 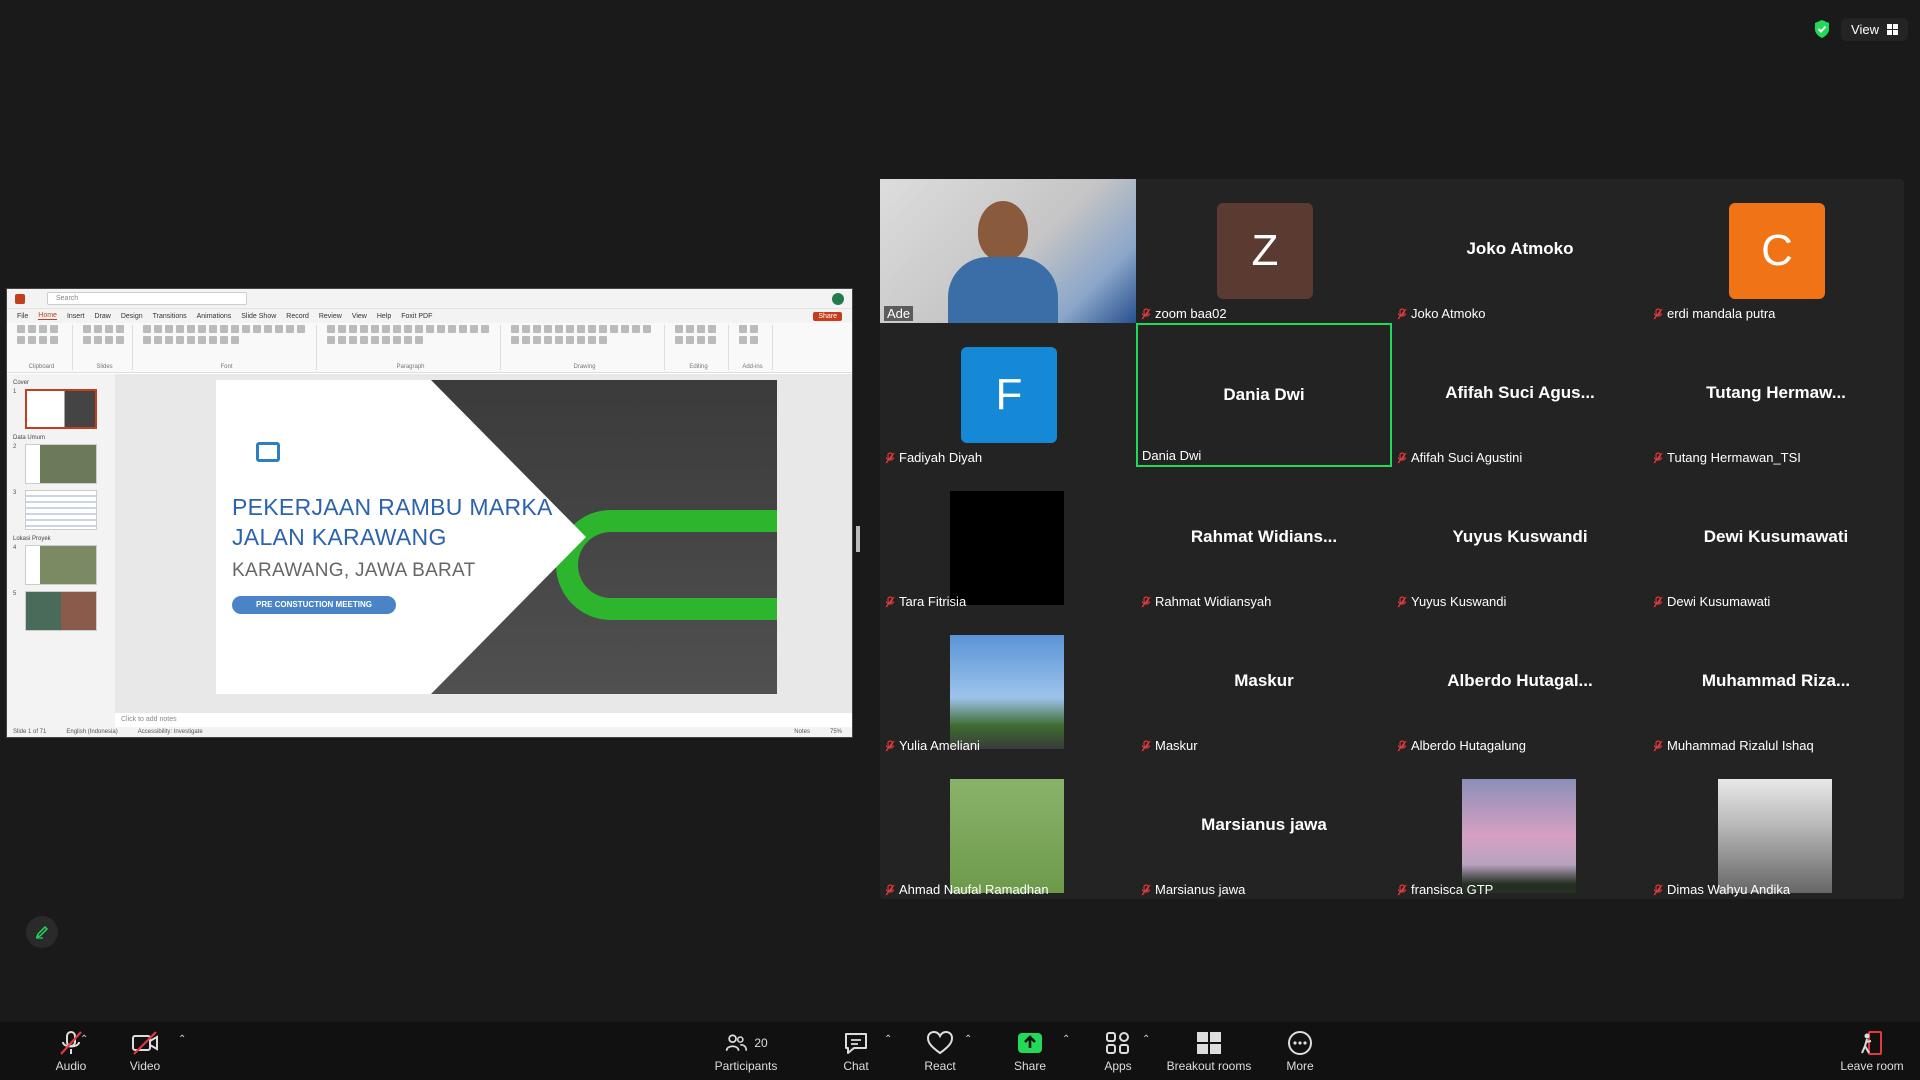 What do you see at coordinates (1776, 395) in the screenshot?
I see `participant-tile: Tutang Hermaw... Tutang Hermawan_TSI` at bounding box center [1776, 395].